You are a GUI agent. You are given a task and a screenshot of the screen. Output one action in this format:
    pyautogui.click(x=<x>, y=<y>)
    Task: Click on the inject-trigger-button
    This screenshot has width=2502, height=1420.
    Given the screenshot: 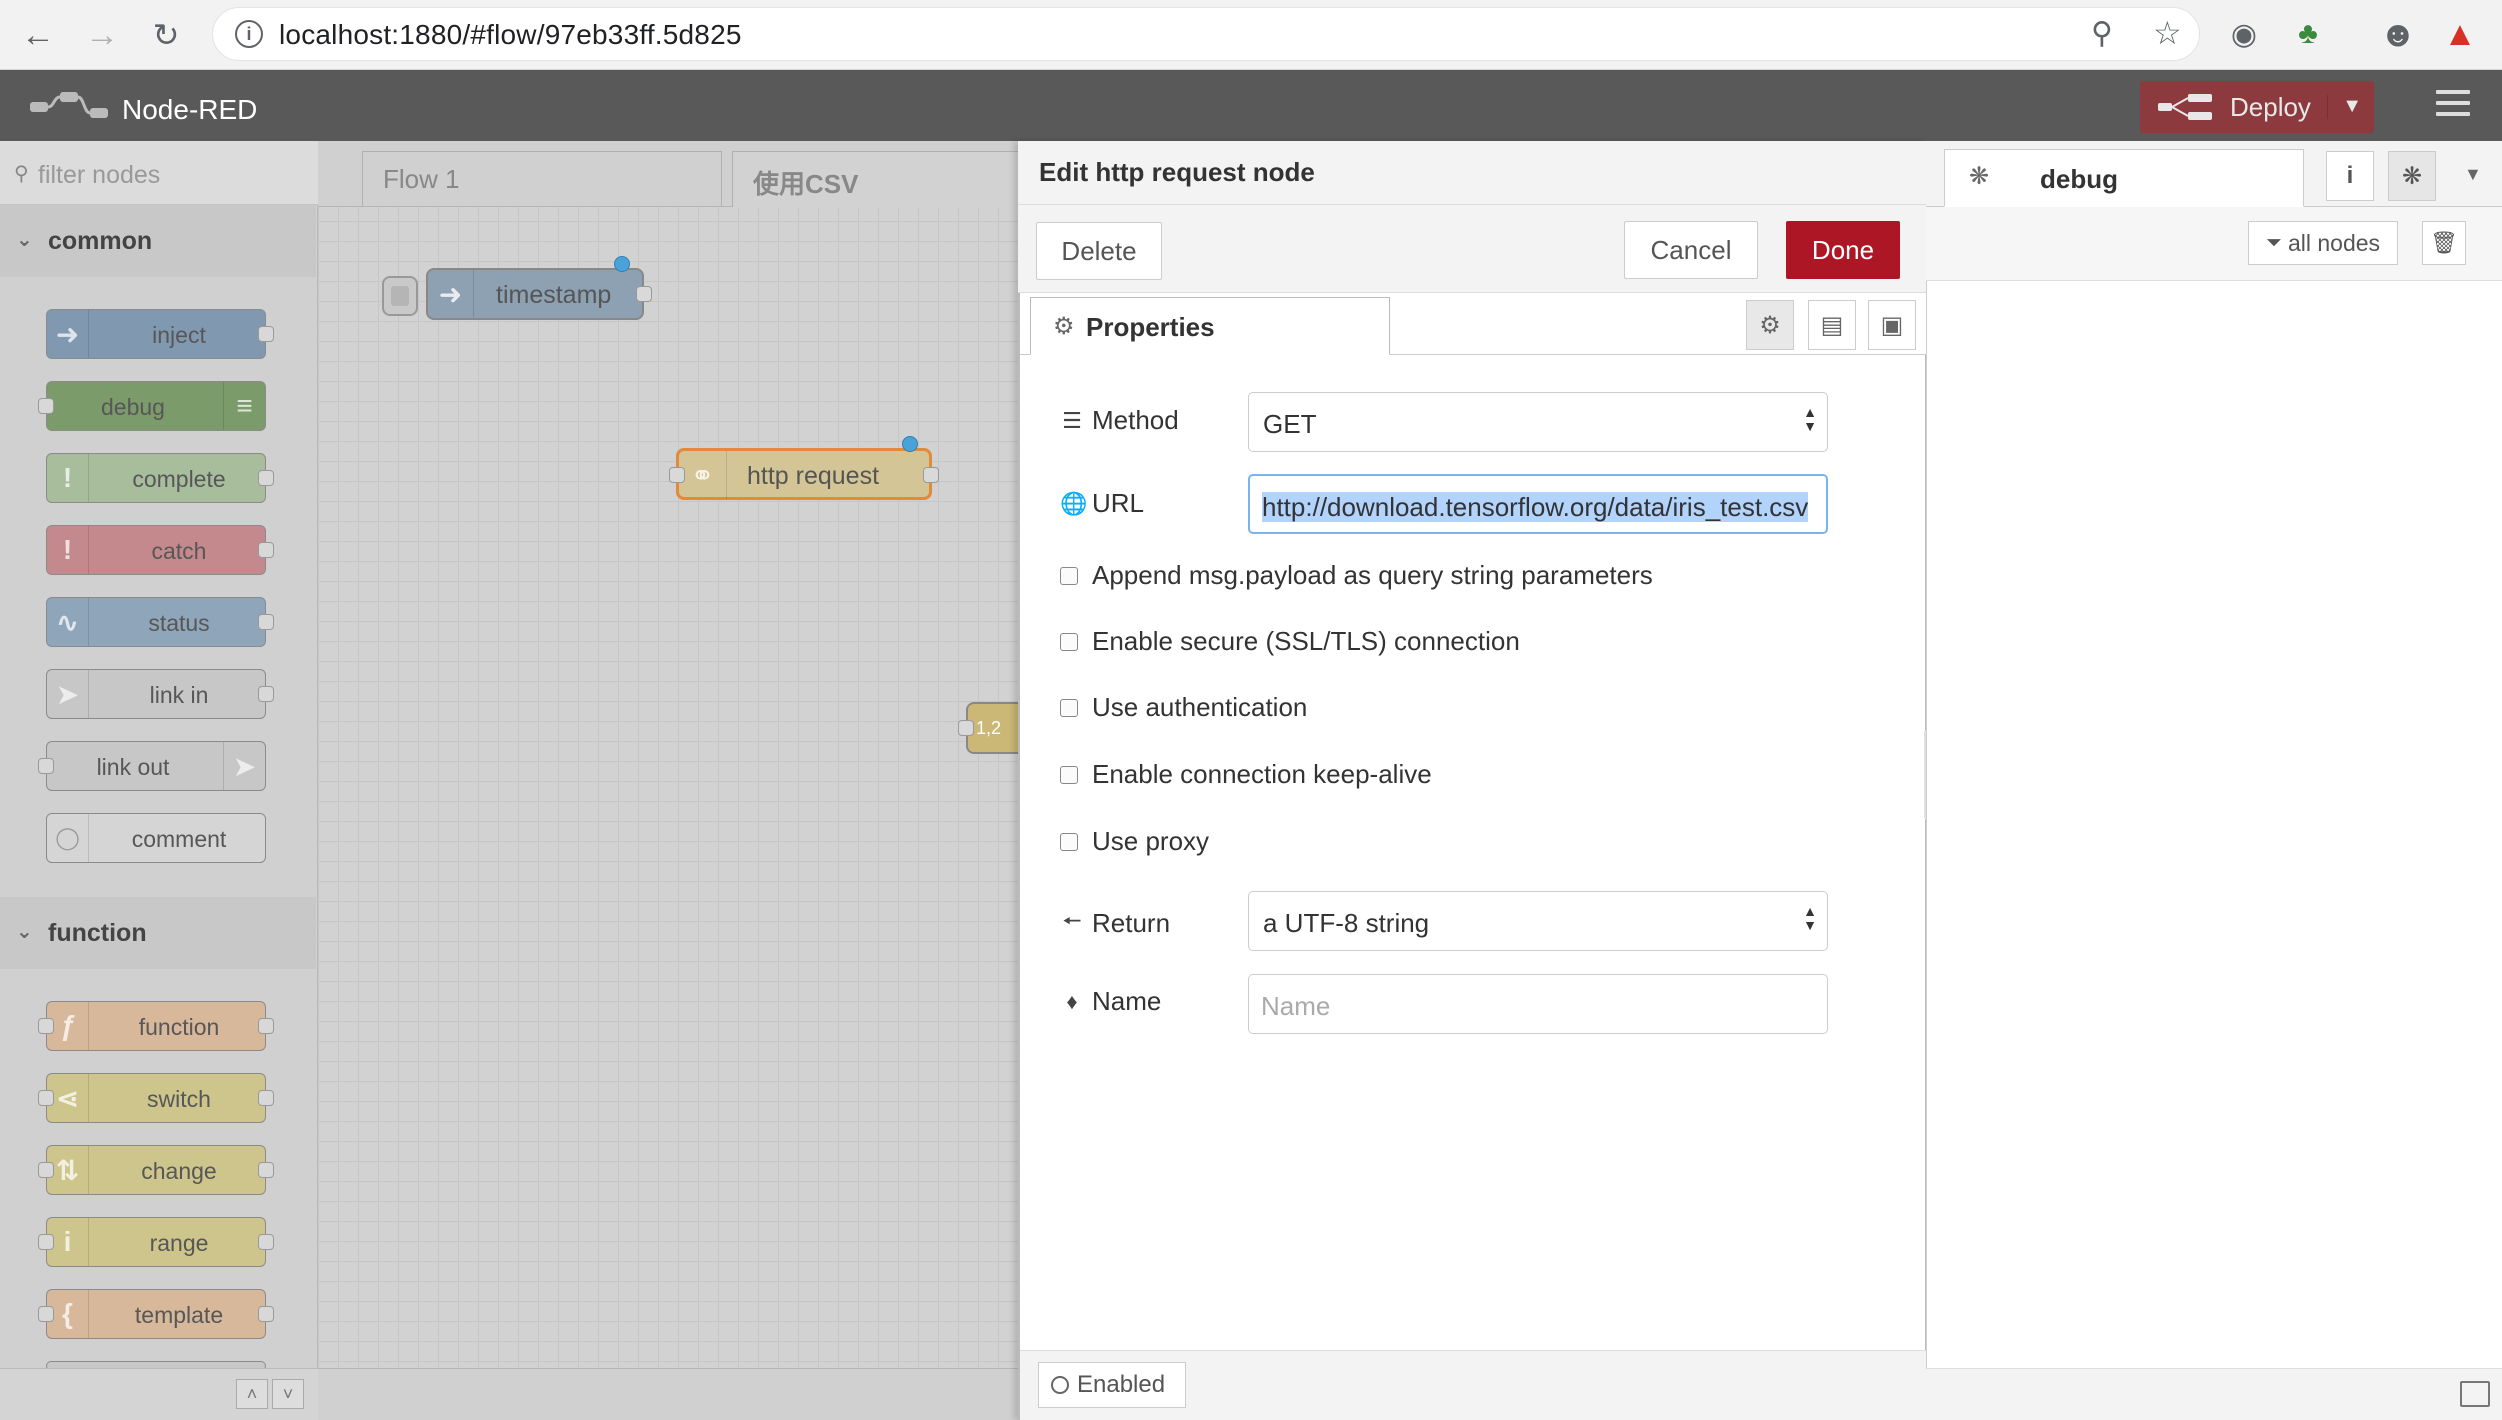 What is the action you would take?
    pyautogui.click(x=400, y=296)
    